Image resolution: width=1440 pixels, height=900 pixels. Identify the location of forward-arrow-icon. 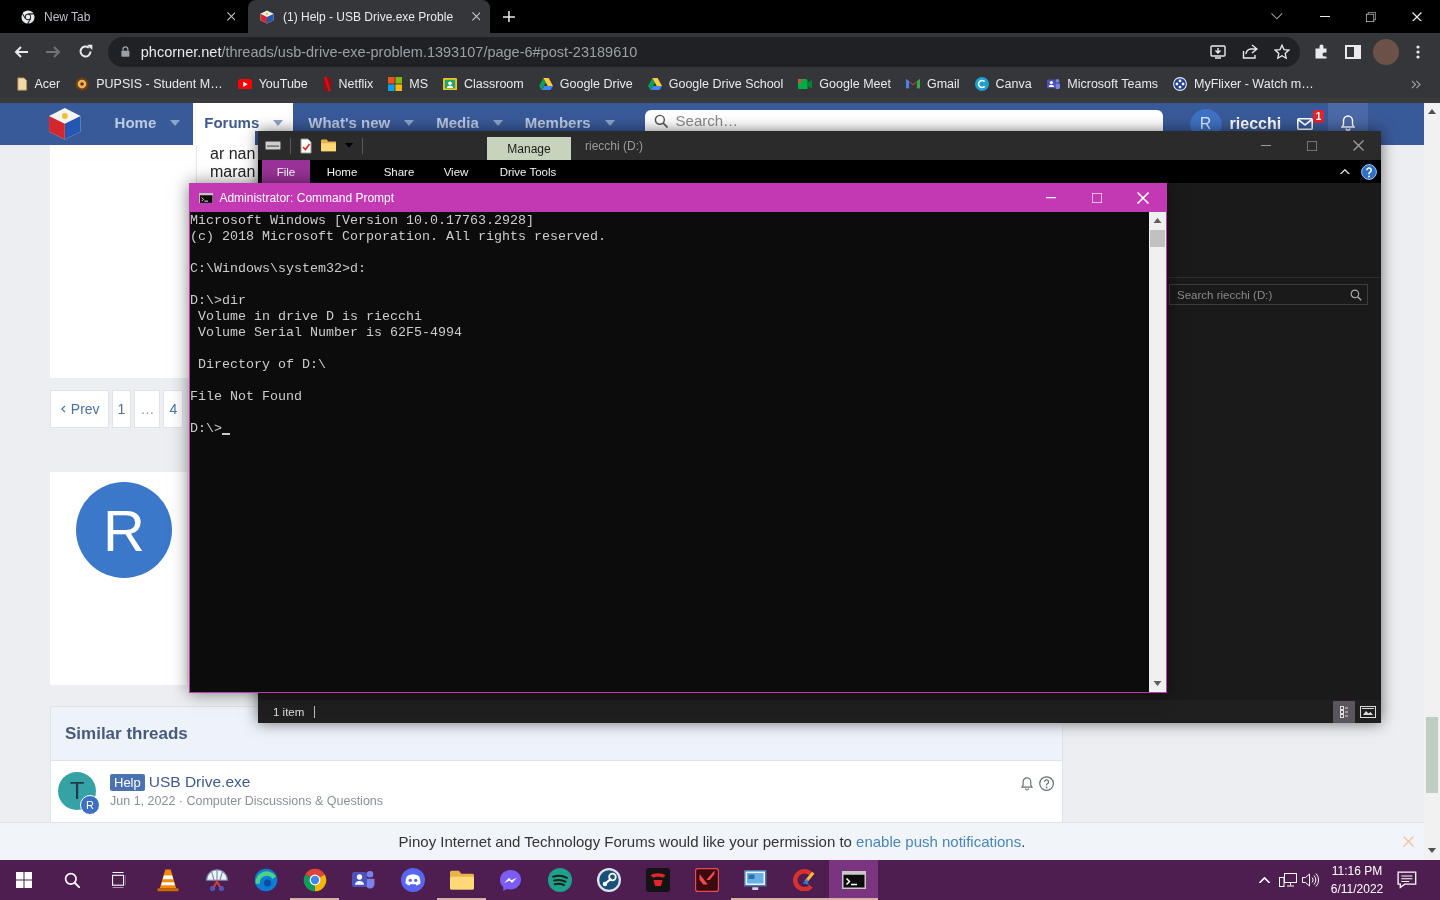
(53, 51).